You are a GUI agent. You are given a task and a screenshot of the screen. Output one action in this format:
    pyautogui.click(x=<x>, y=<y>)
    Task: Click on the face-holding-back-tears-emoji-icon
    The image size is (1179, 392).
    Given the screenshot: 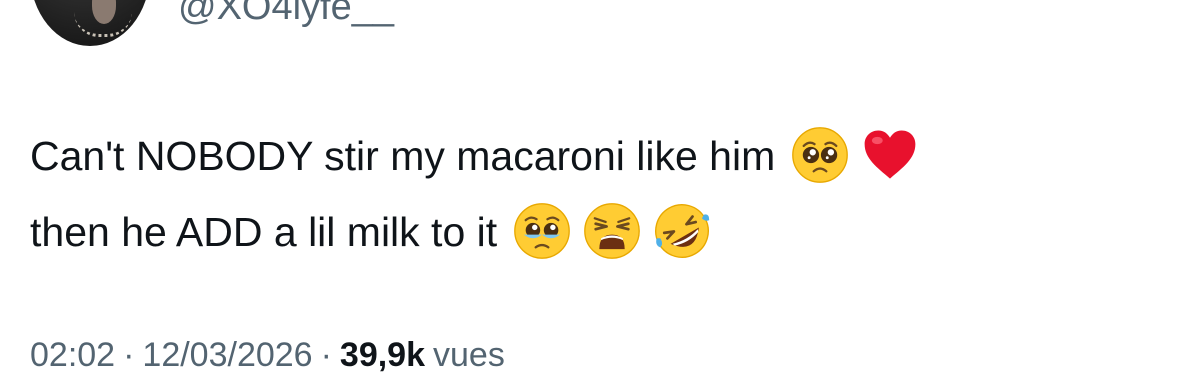 What is the action you would take?
    pyautogui.click(x=542, y=231)
    